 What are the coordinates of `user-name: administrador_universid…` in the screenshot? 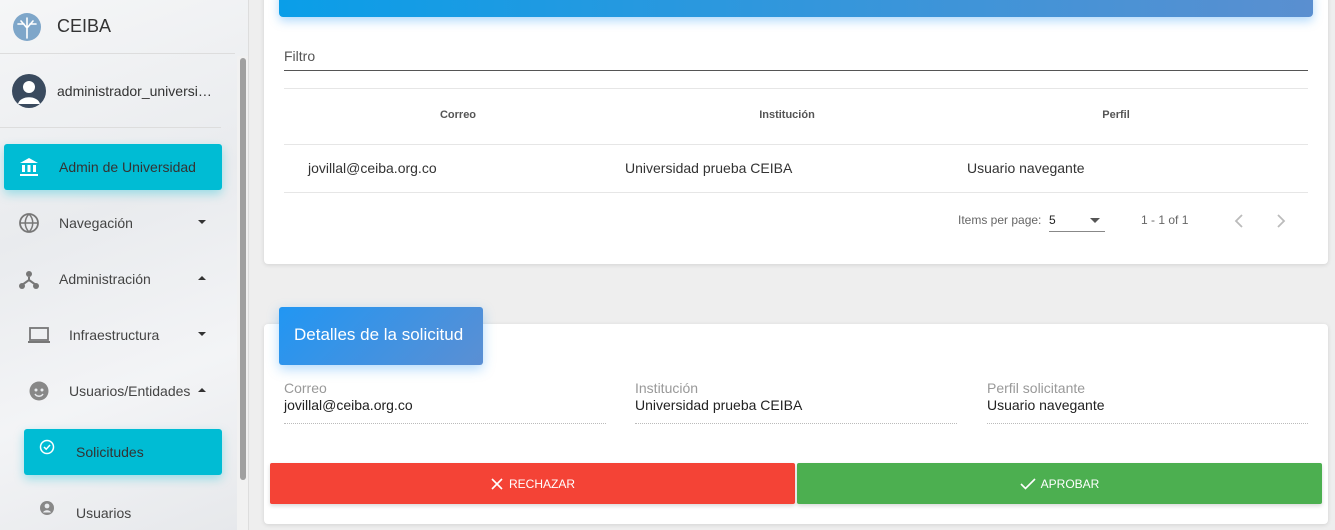 It's located at (138, 90).